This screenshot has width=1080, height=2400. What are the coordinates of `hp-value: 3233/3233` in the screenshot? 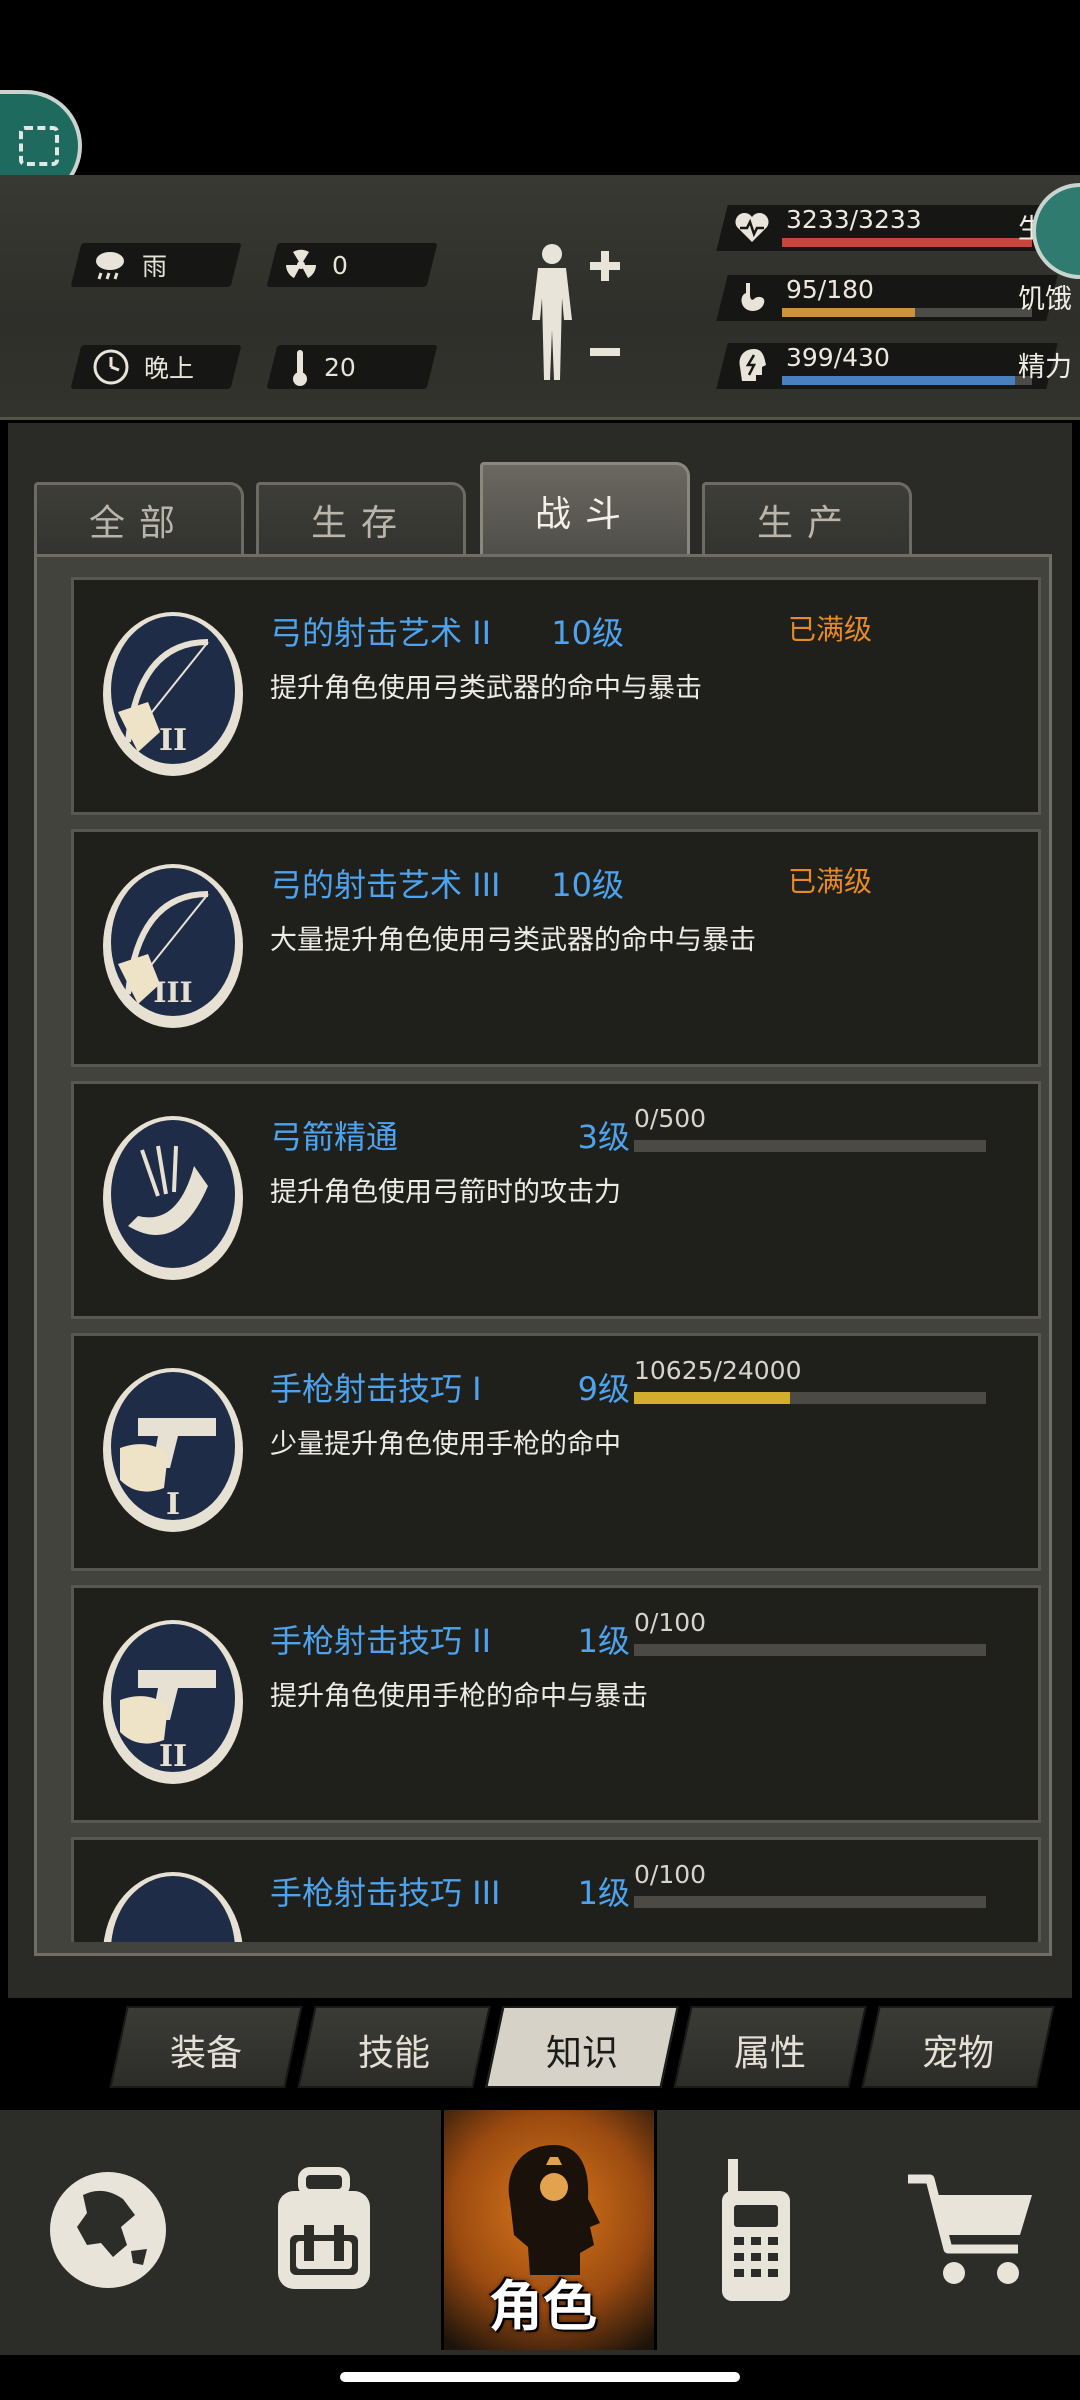 It's located at (854, 219).